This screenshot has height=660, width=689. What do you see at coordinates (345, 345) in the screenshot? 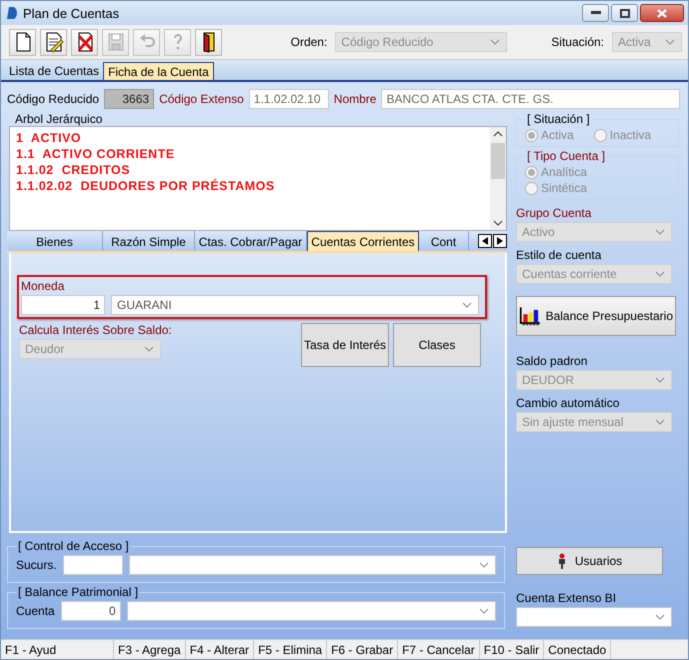
I see `action-button: Tasa de Interés` at bounding box center [345, 345].